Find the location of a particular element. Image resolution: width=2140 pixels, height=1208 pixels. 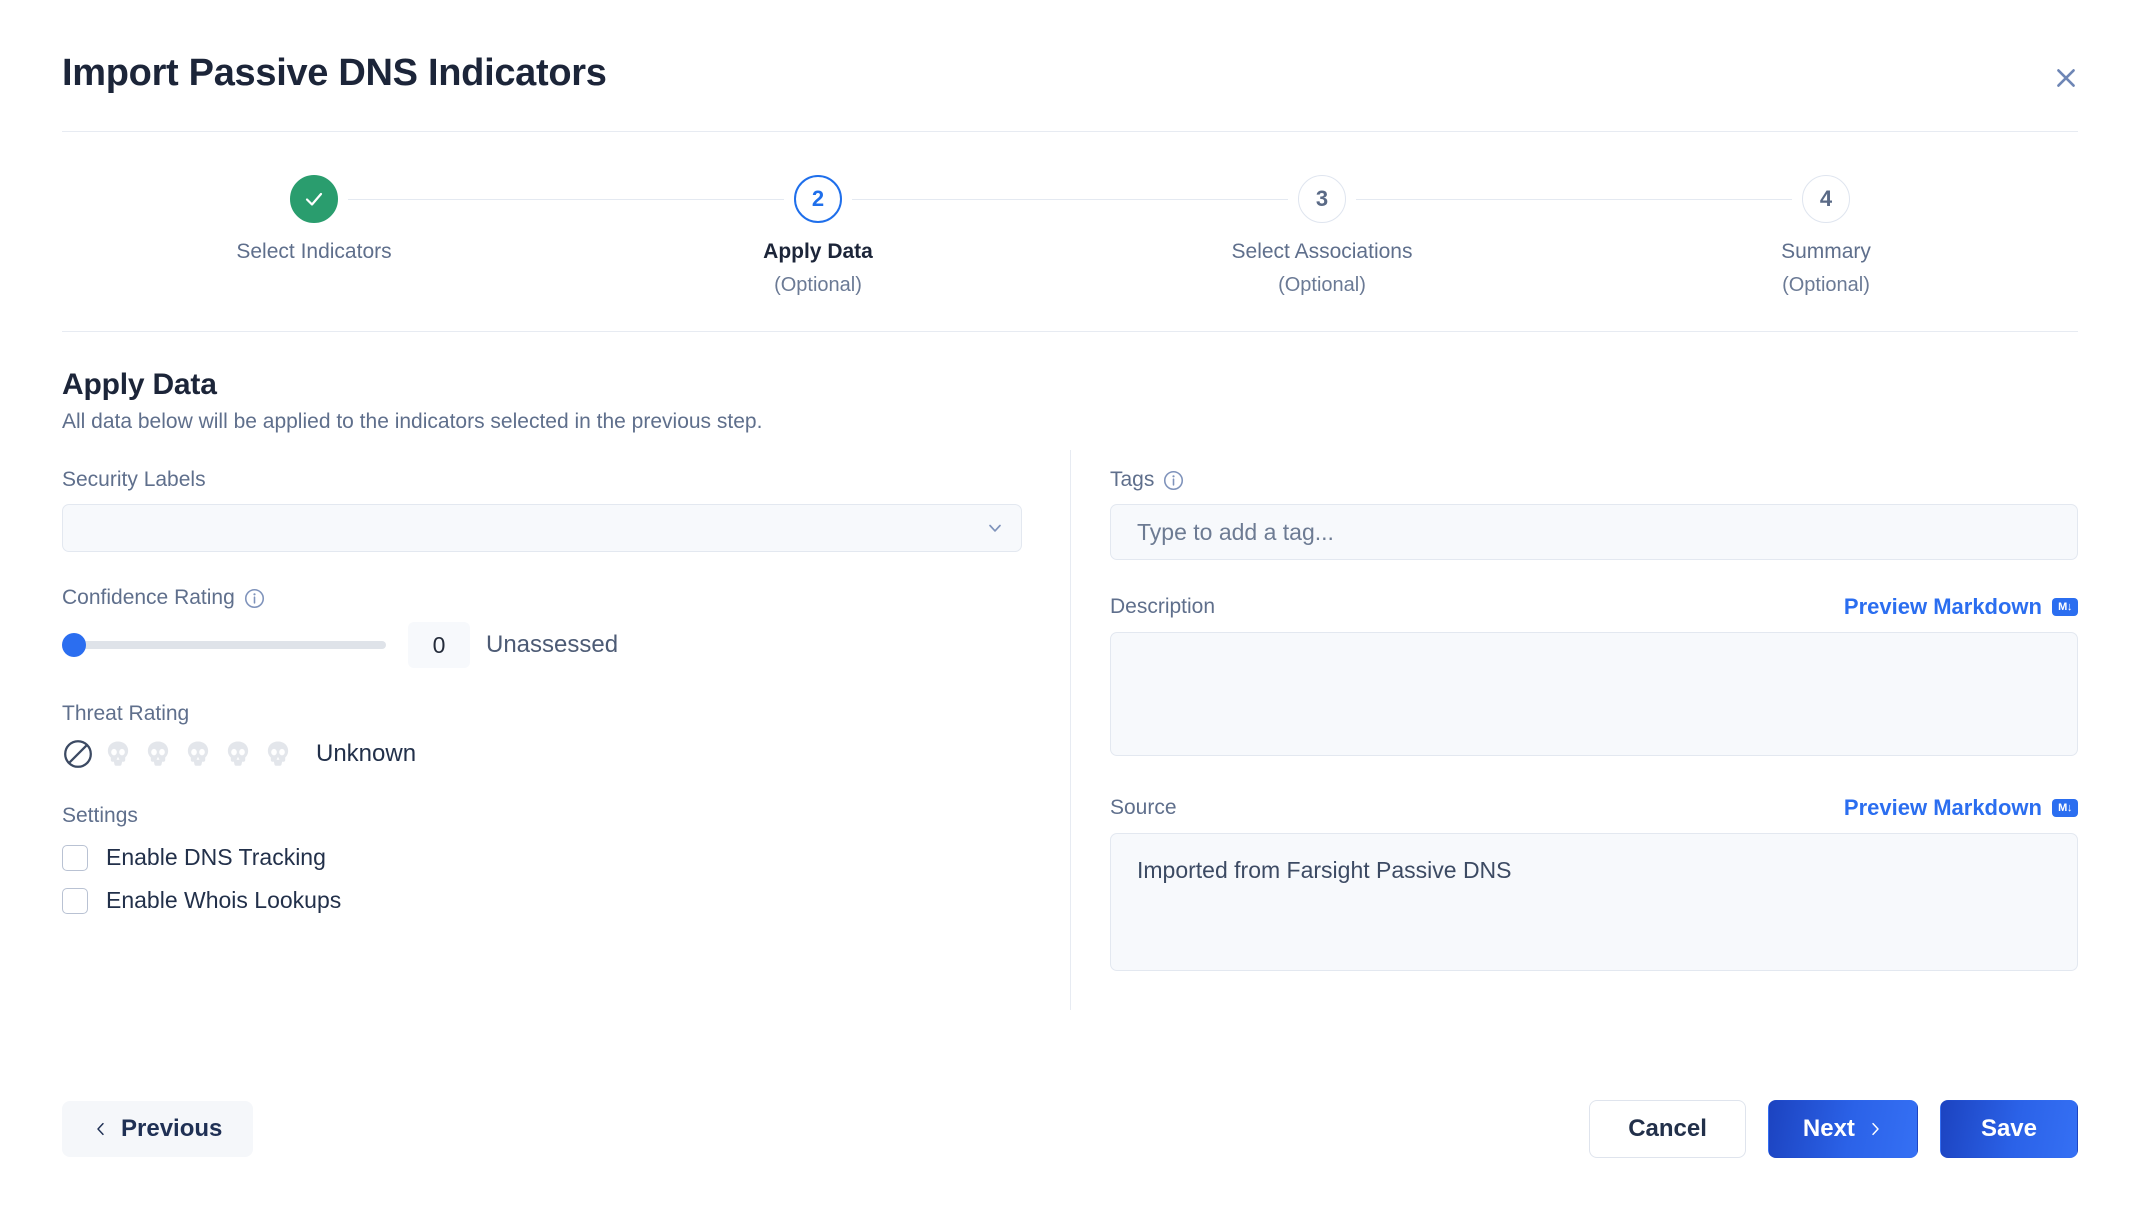

step-indicator-4: 4 is located at coordinates (1826, 199).